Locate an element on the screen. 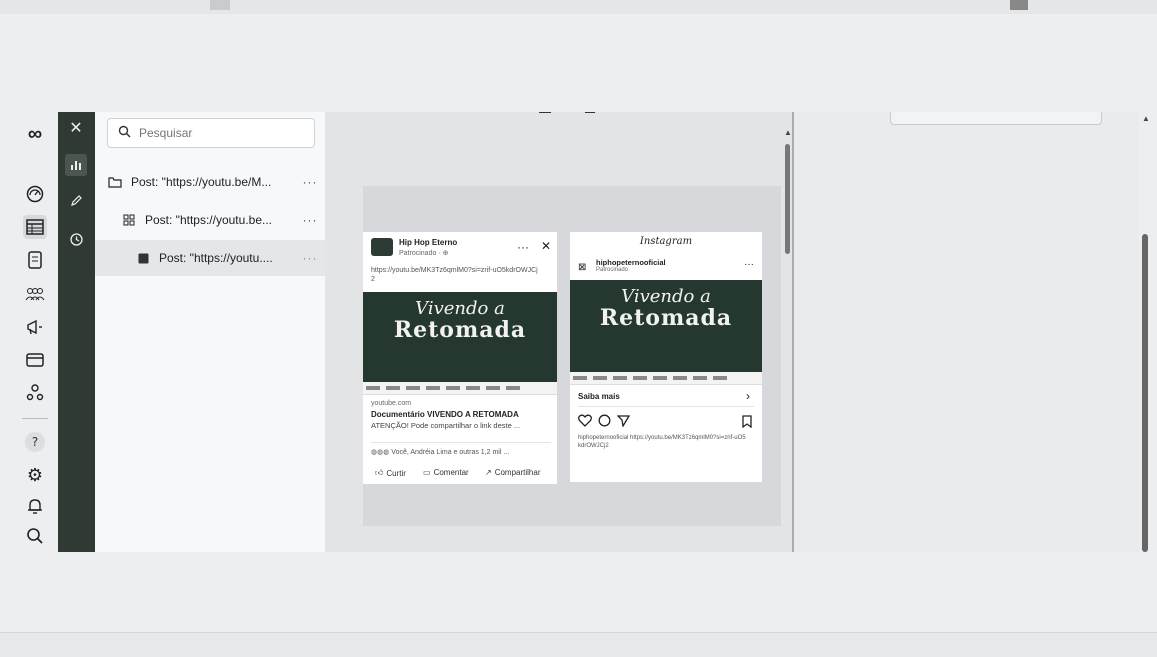 The height and width of the screenshot is (657, 1157). comment-button: ▭ Comentar is located at coordinates (446, 472).